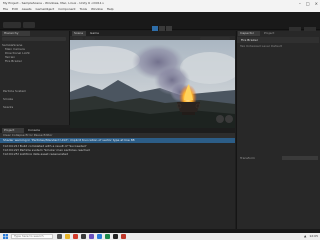 This screenshot has width=320, height=240. I want to click on hierarchy-row: Smoke, so click(33, 98).